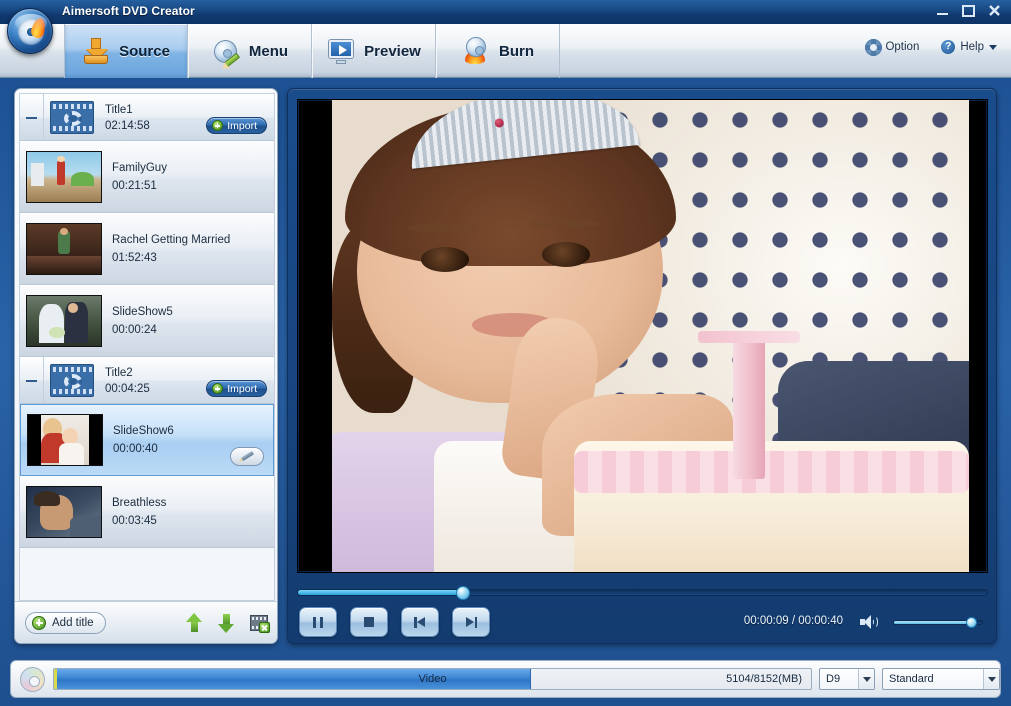  I want to click on capacity-size: 5104/8152(MB), so click(764, 679).